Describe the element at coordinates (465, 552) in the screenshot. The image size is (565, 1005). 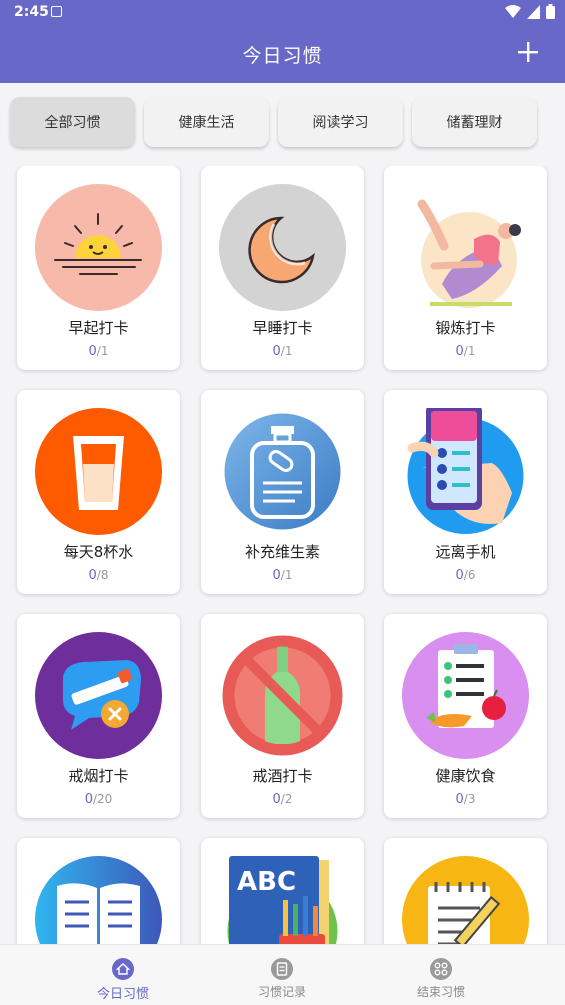
I see `habit-name: 远离手机` at that location.